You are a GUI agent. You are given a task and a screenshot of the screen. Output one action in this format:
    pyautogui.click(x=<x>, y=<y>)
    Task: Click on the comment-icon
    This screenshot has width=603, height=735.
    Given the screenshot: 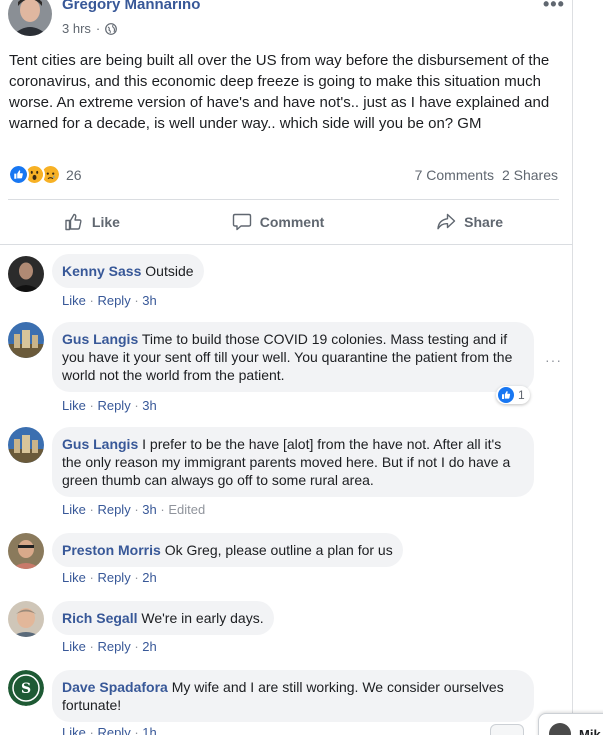 What is the action you would take?
    pyautogui.click(x=241, y=222)
    